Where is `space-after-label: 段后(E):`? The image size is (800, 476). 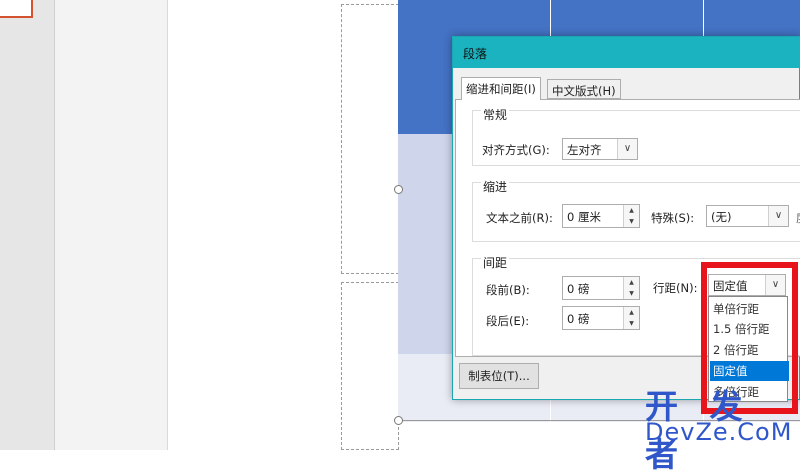
space-after-label: 段后(E): is located at coordinates (508, 321).